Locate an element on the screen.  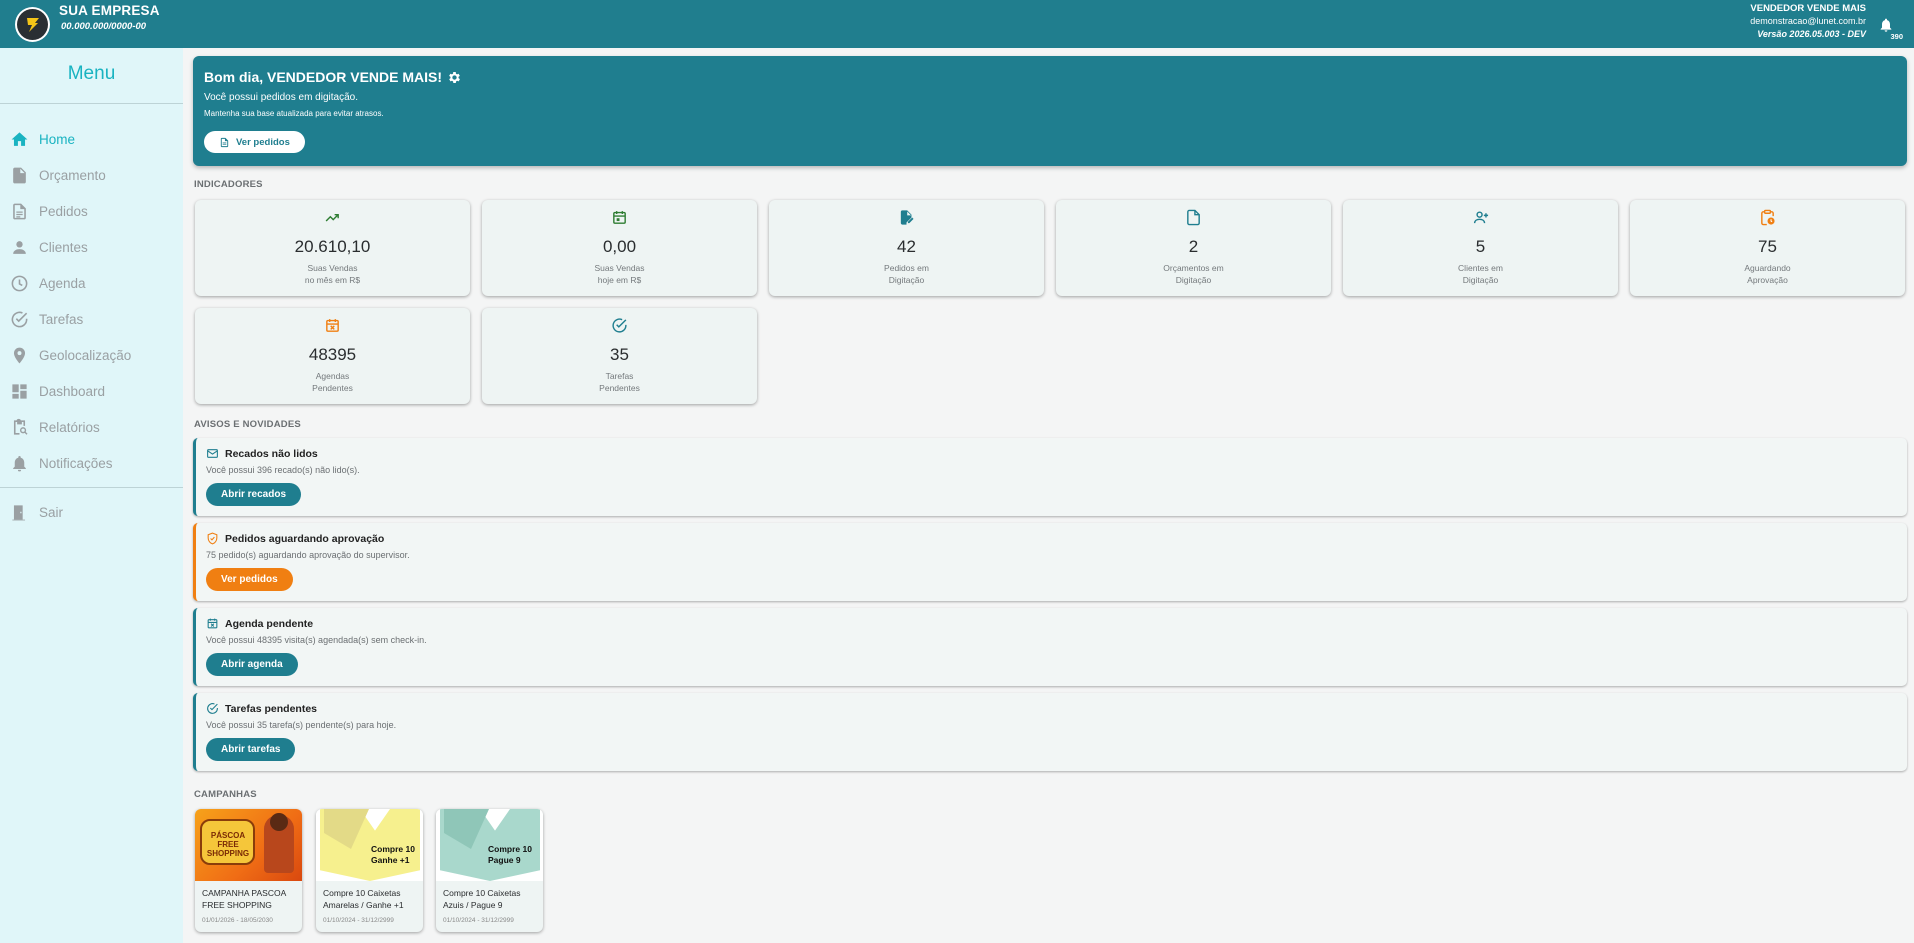
indicator-card-vendas-mes: 20.610,10 Suas Vendas no mês em R$ is located at coordinates (332, 248).